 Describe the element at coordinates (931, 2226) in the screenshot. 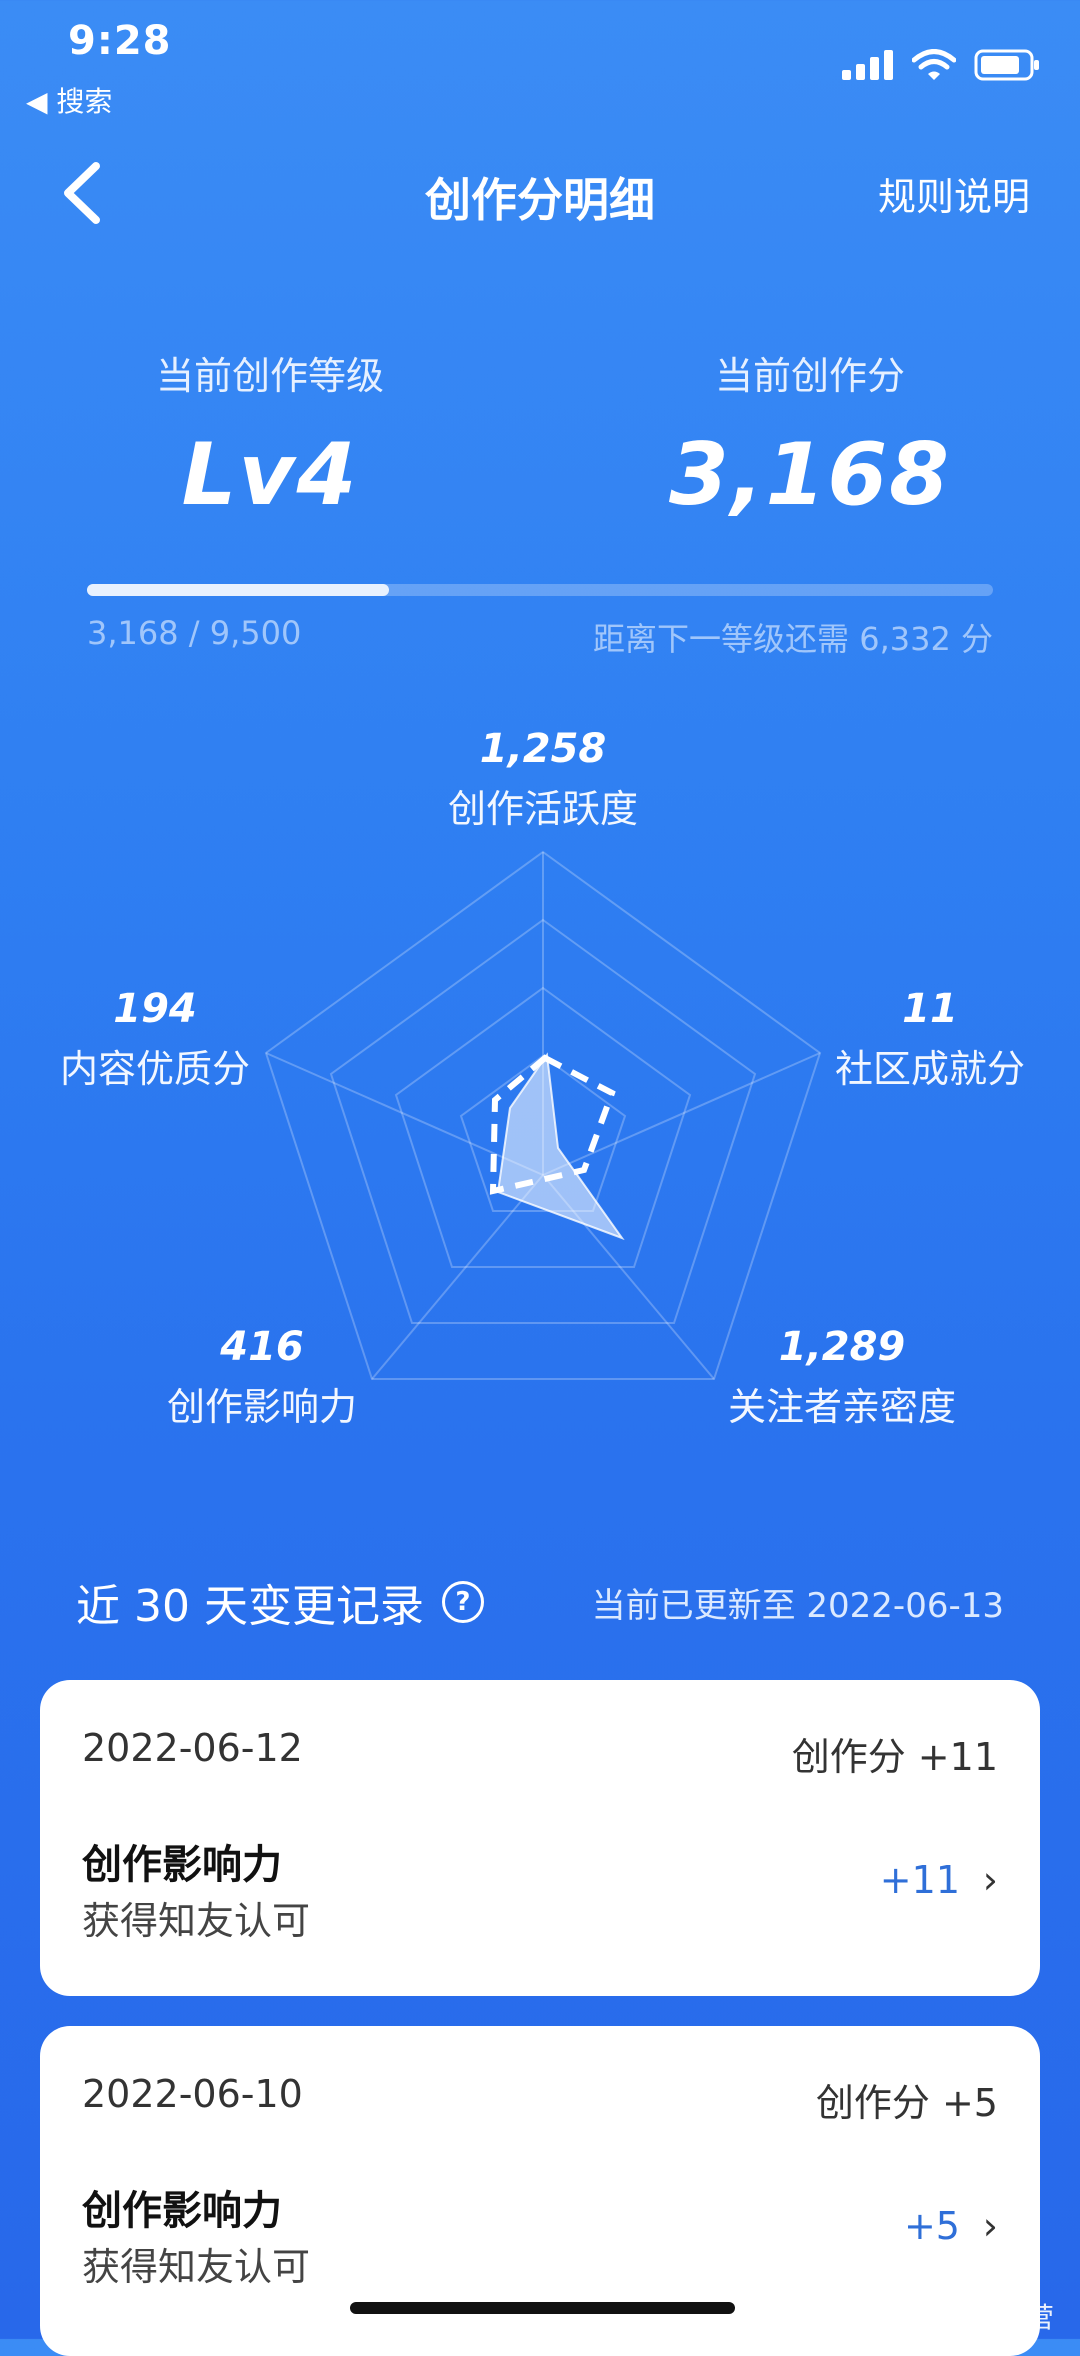

I see `record-delta: +5` at that location.